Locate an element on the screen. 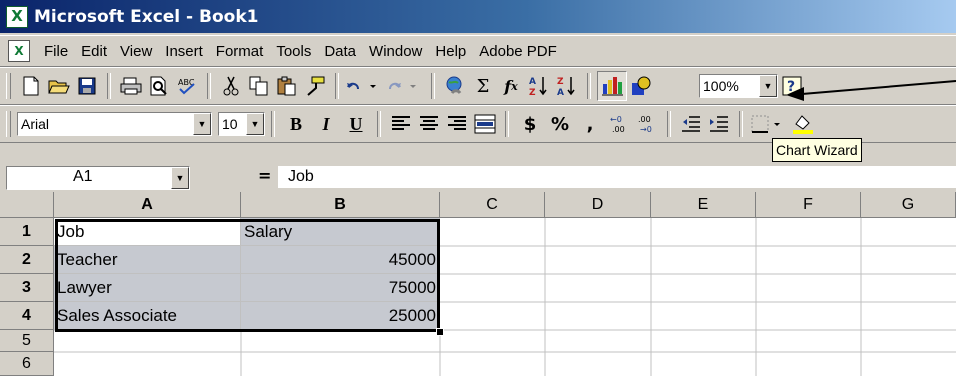 This screenshot has height=376, width=956. percent-button: % is located at coordinates (560, 124).